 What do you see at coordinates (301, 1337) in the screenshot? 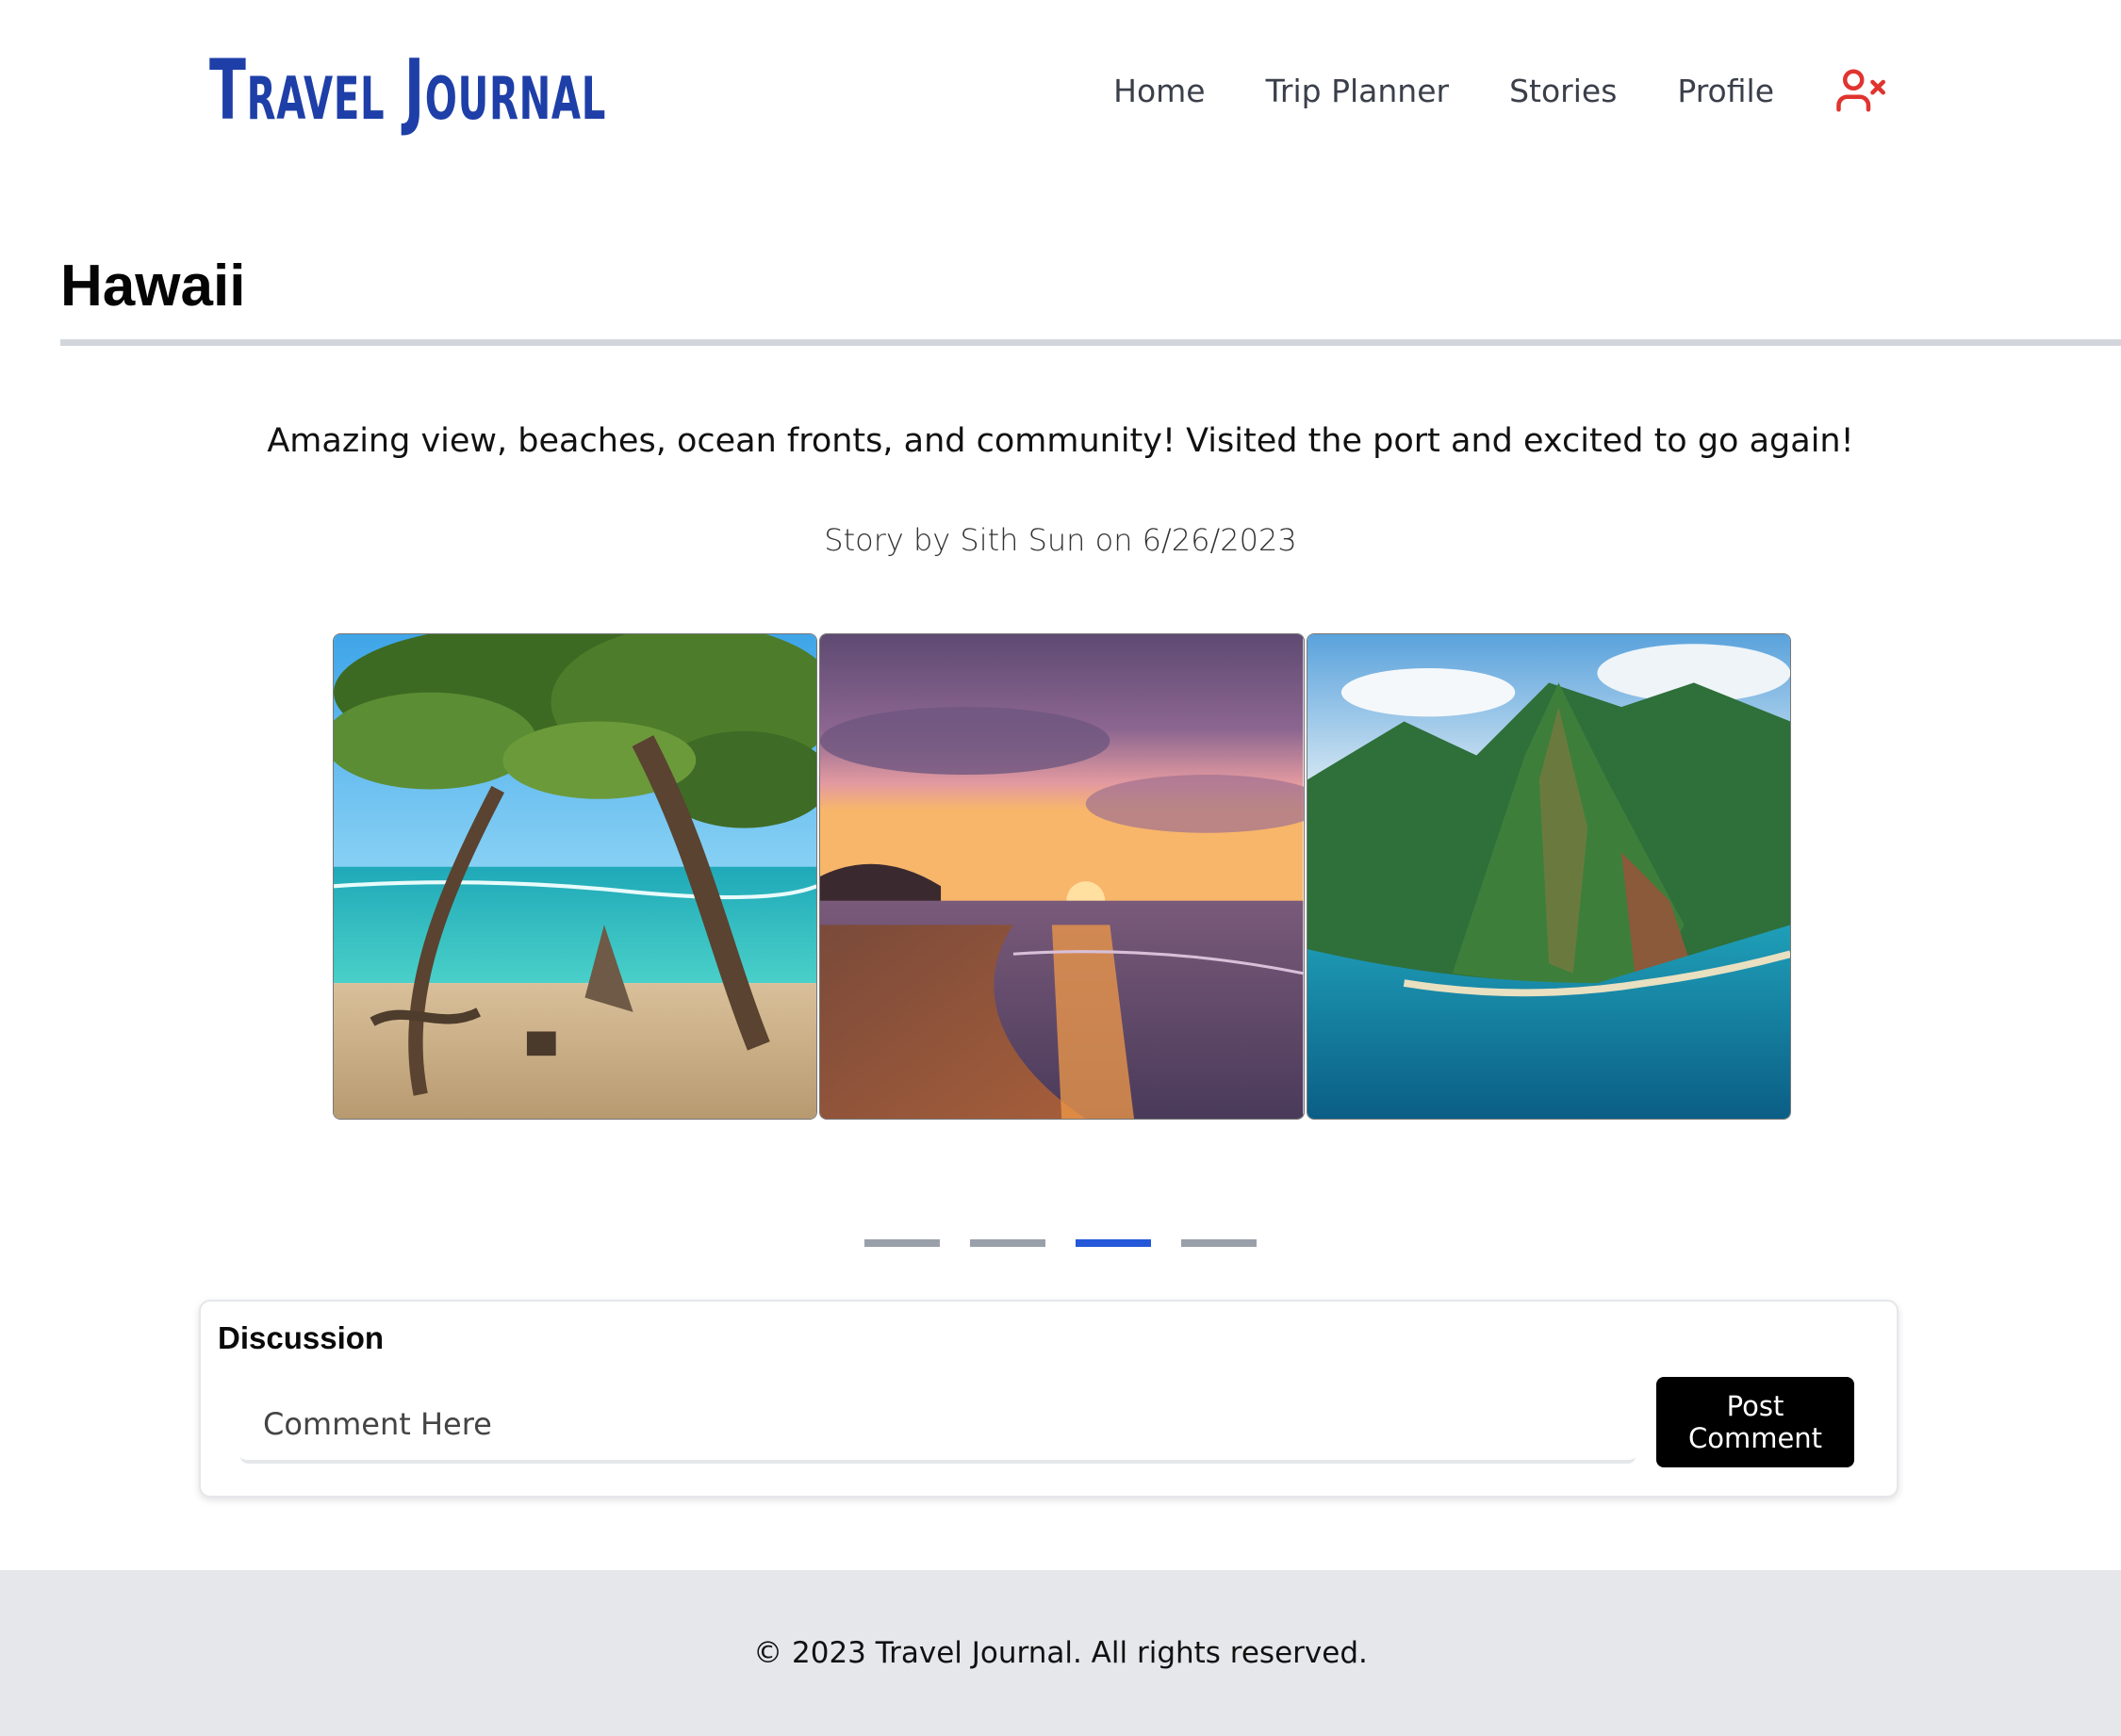
I see `discussion-heading: Discussion` at bounding box center [301, 1337].